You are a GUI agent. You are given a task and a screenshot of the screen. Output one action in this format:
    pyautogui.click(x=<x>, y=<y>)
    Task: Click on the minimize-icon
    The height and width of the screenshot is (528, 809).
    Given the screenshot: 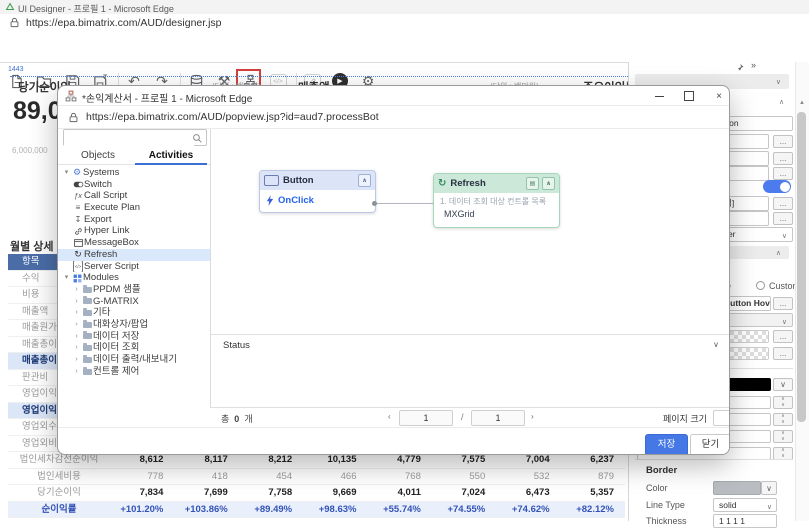 What is the action you would take?
    pyautogui.click(x=659, y=96)
    